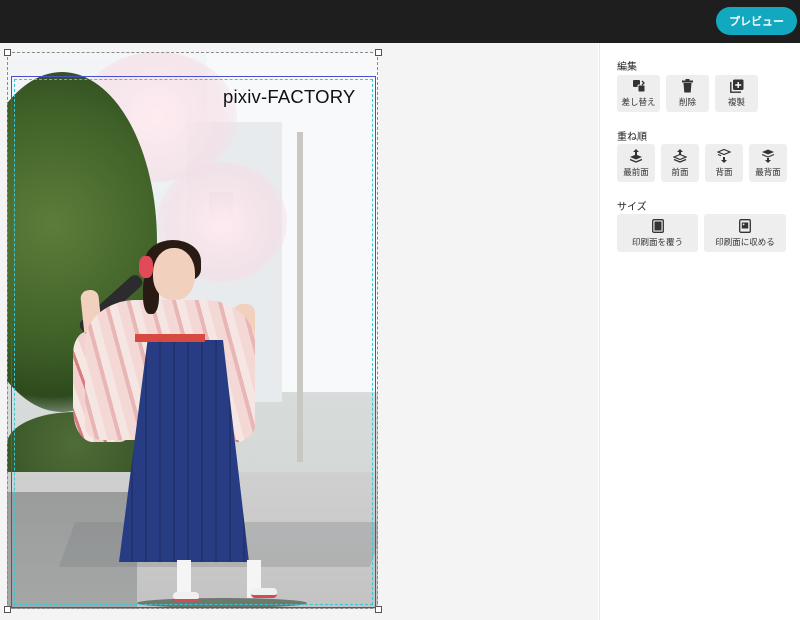  What do you see at coordinates (680, 155) in the screenshot?
I see `bring-forward-icon` at bounding box center [680, 155].